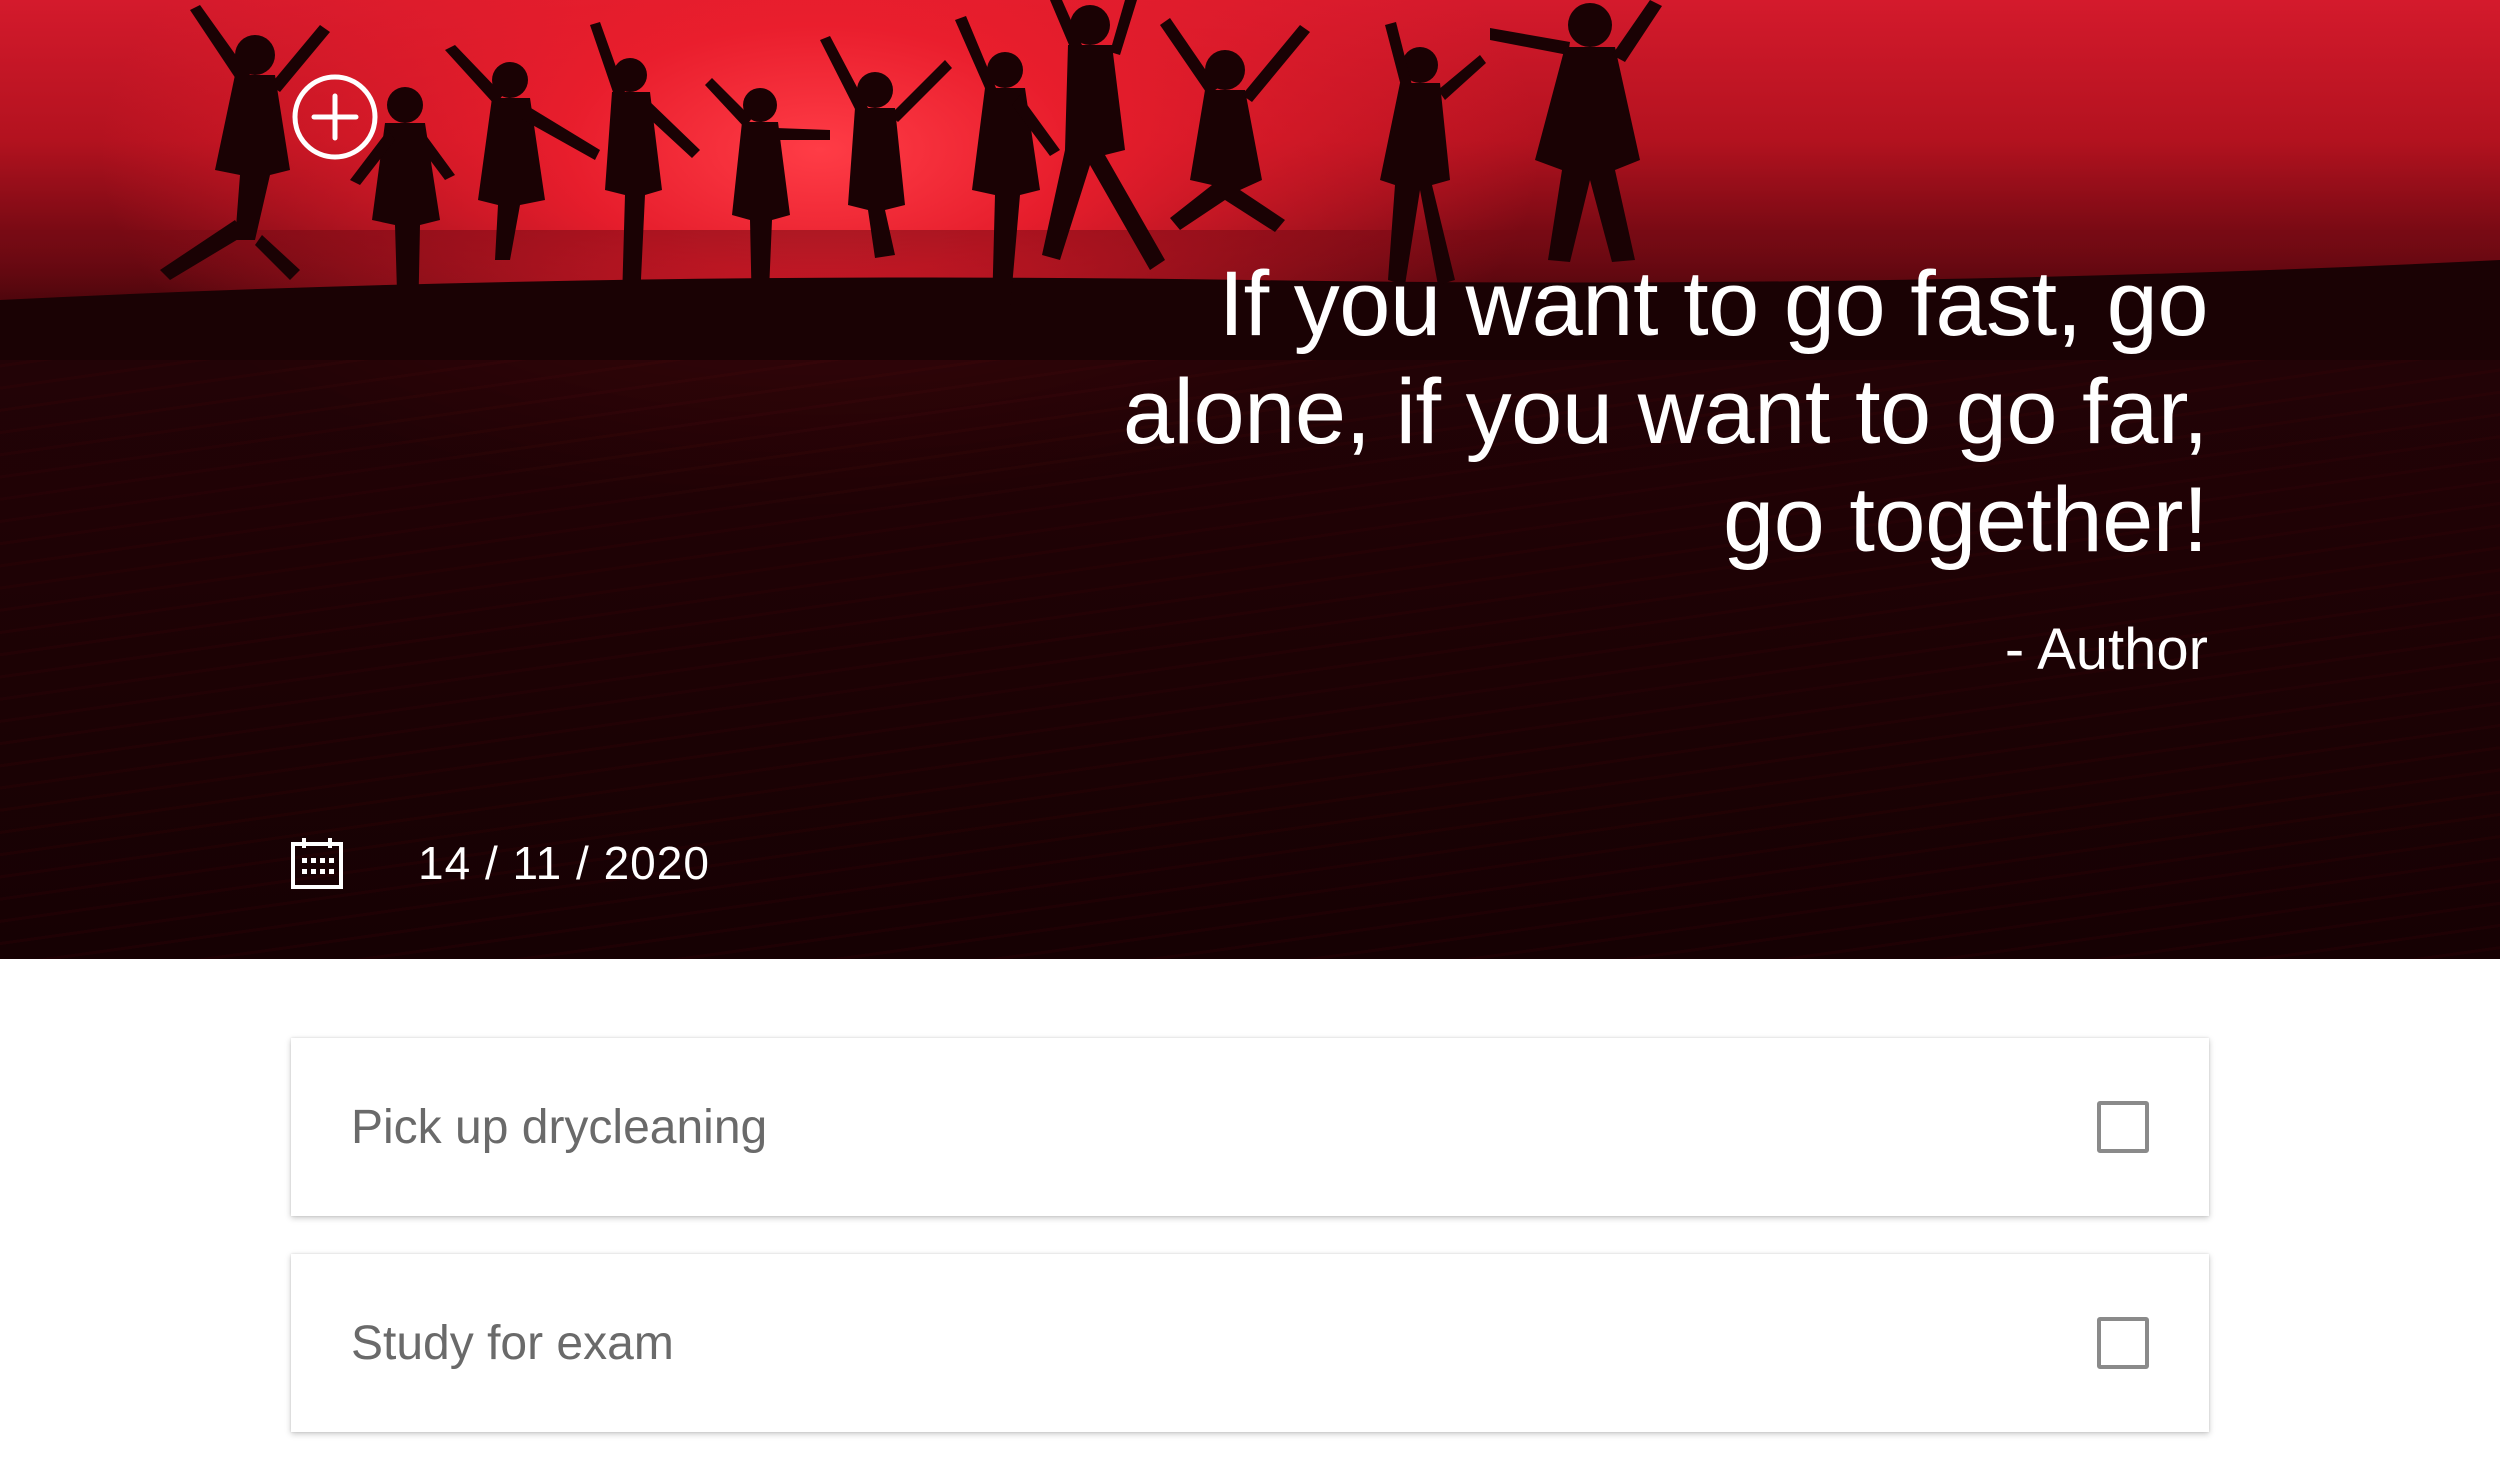 The width and height of the screenshot is (2500, 1470). I want to click on date-text: 14 / 11 / 2020, so click(564, 863).